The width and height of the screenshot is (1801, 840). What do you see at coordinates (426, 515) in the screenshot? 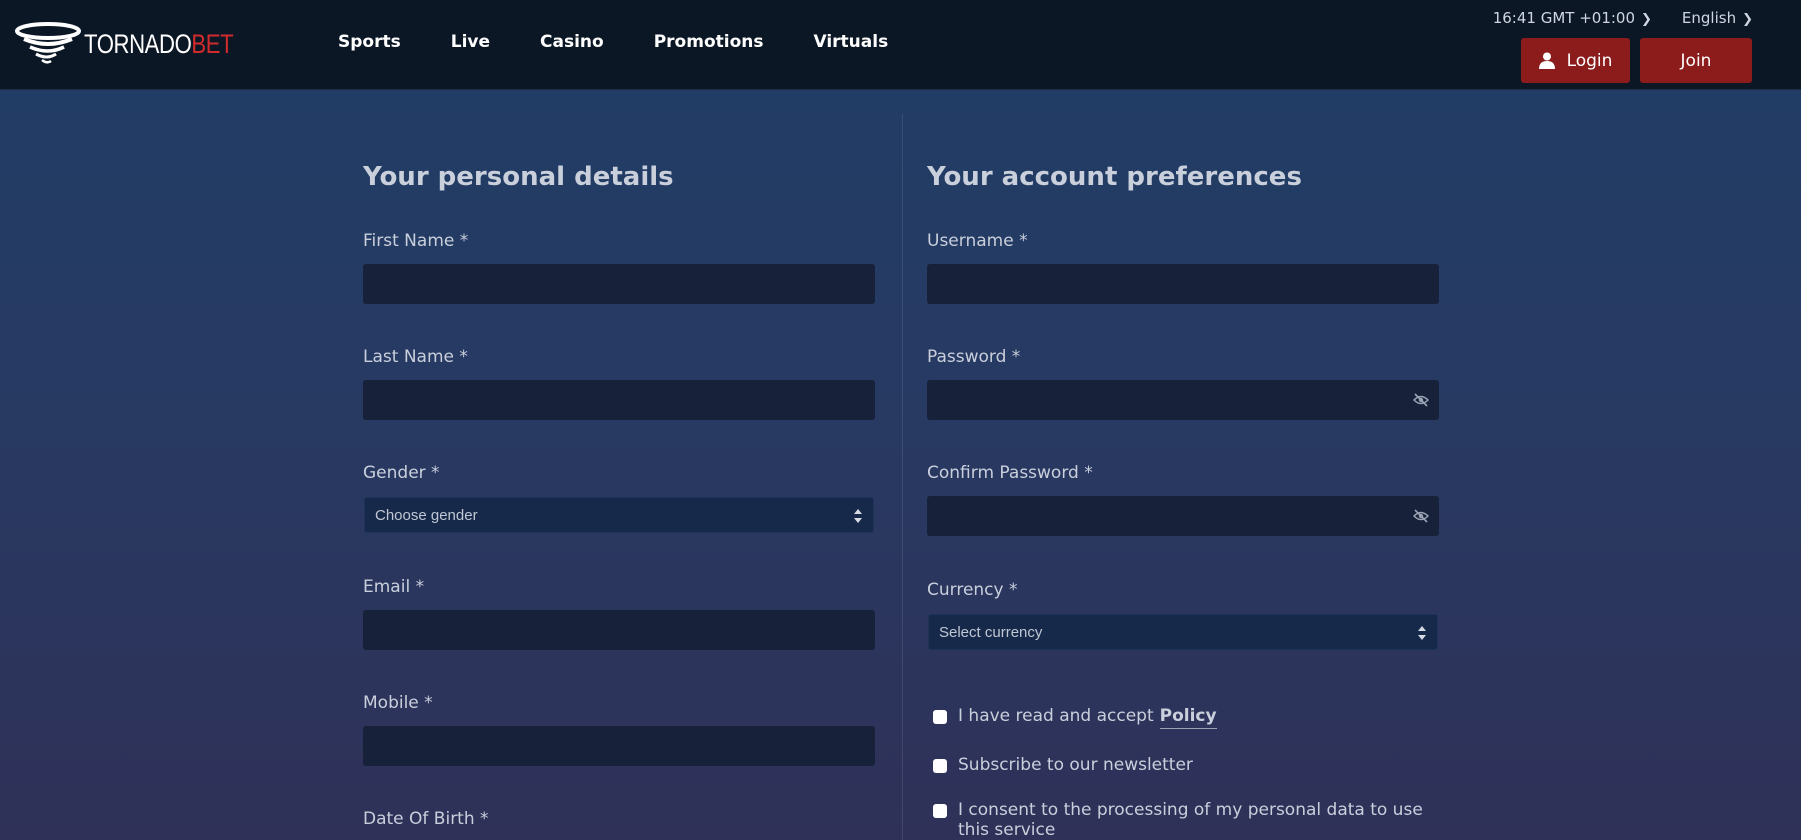
I see `gender-select-value: Choose gender` at bounding box center [426, 515].